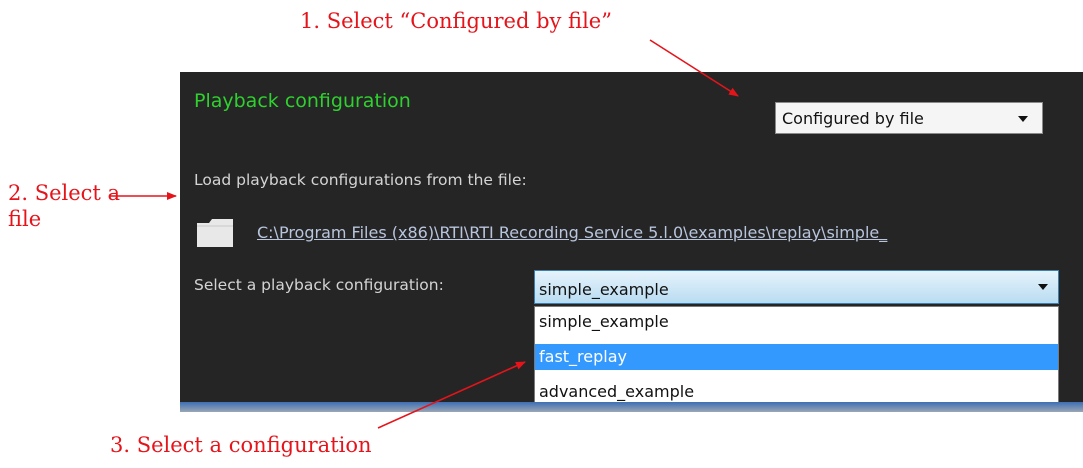  I want to click on panel-bottom-bar, so click(631, 407).